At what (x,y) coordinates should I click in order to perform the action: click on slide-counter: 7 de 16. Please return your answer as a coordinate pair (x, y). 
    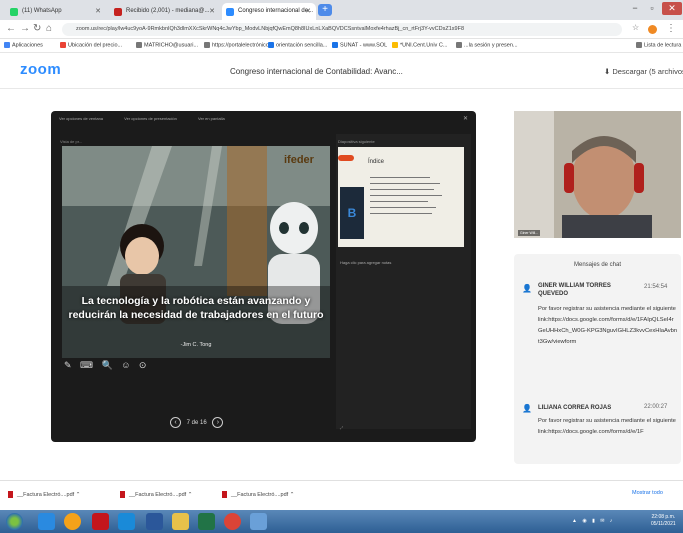
    Looking at the image, I should click on (196, 423).